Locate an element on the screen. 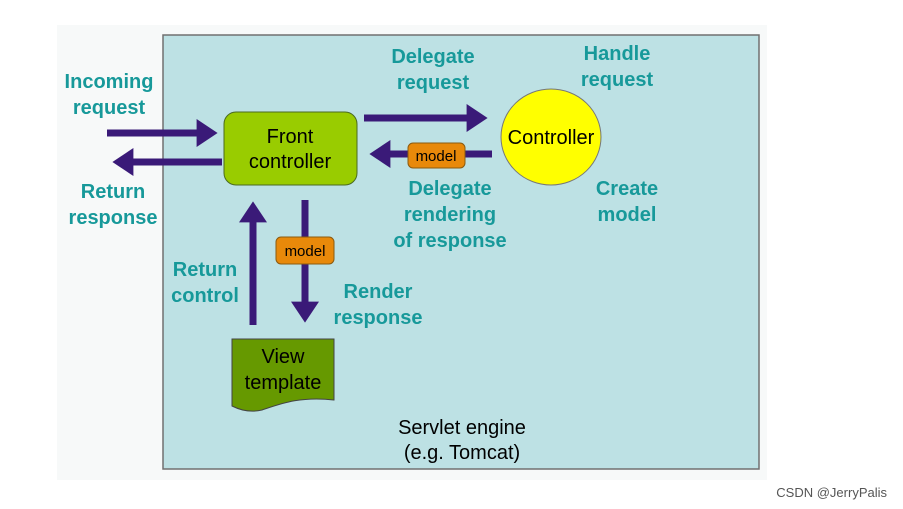 The image size is (903, 509). delegate-request-label: request is located at coordinates (433, 83).